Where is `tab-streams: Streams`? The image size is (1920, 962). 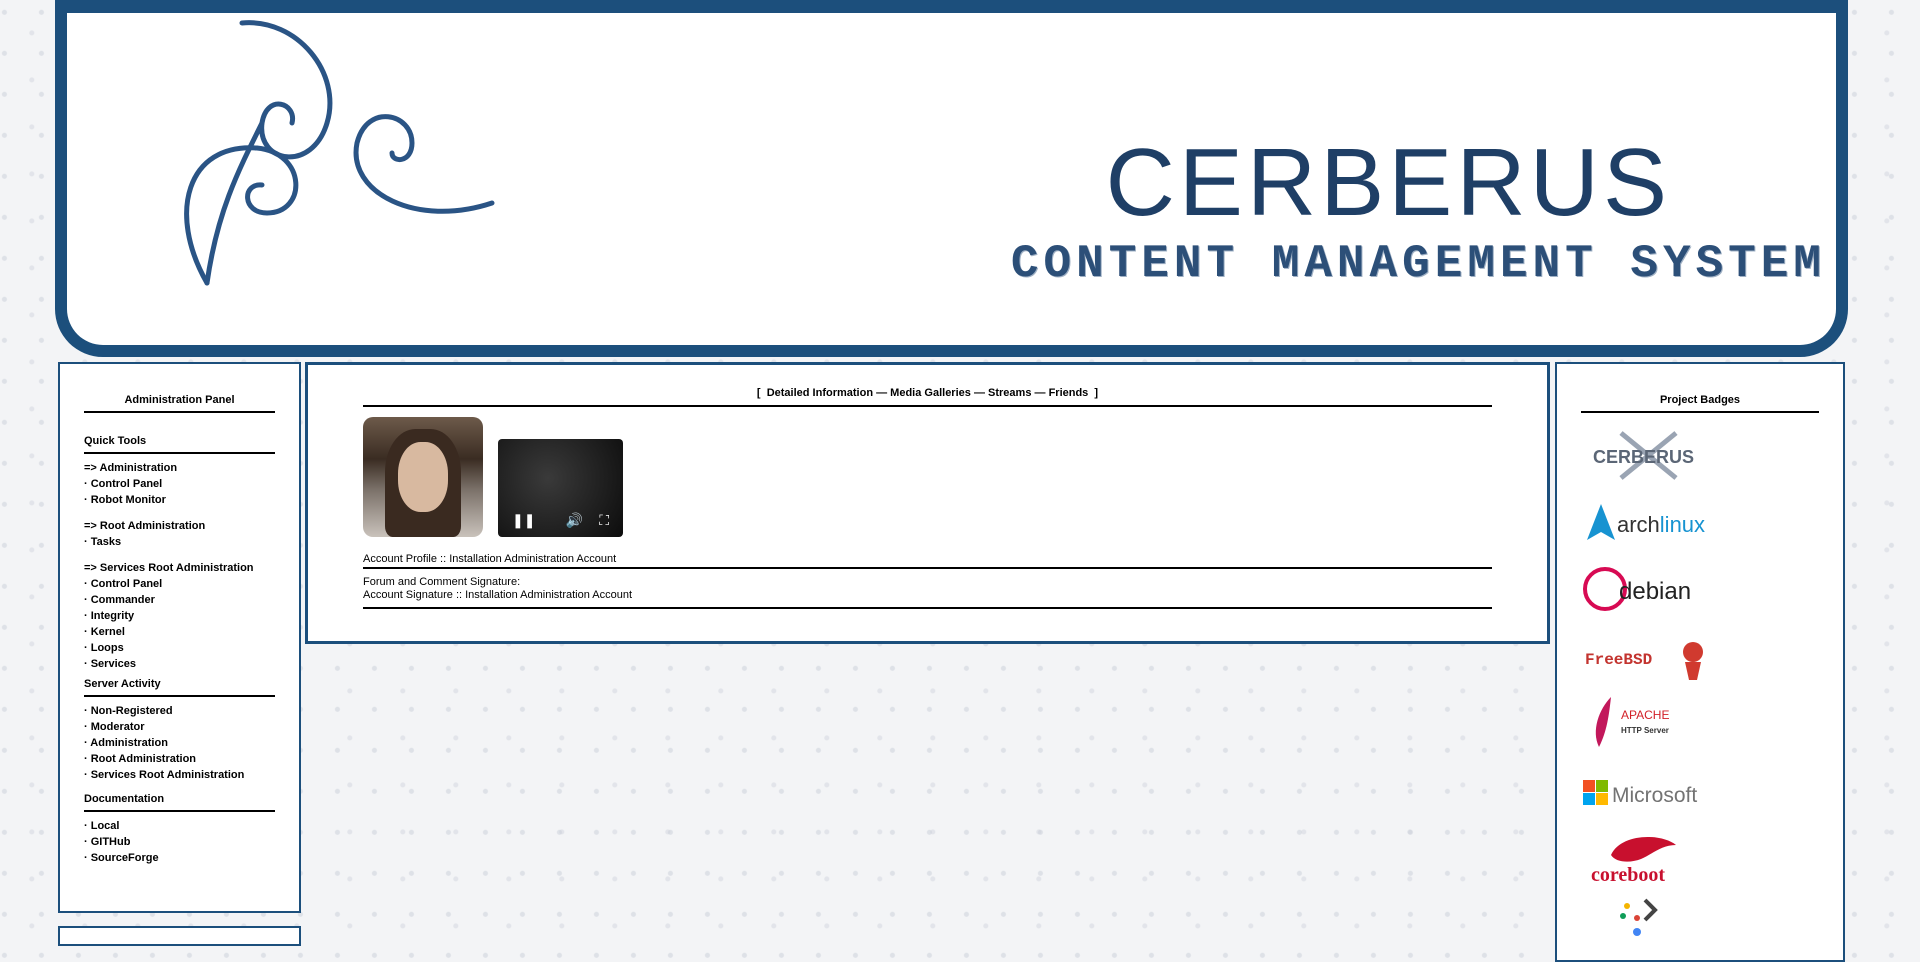
tab-streams: Streams is located at coordinates (1009, 393).